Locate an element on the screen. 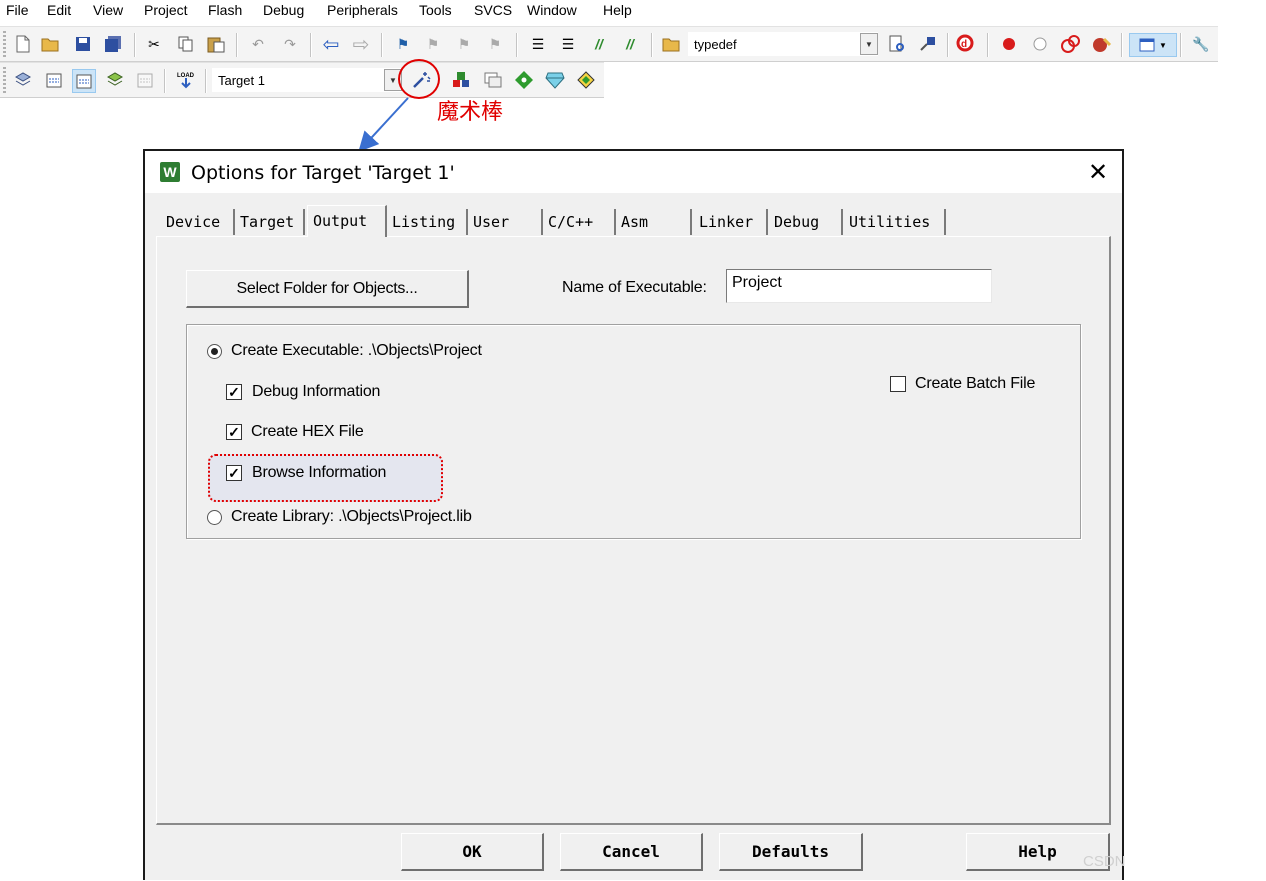 This screenshot has height=881, width=1266. incremental-find-icon is located at coordinates (928, 44).